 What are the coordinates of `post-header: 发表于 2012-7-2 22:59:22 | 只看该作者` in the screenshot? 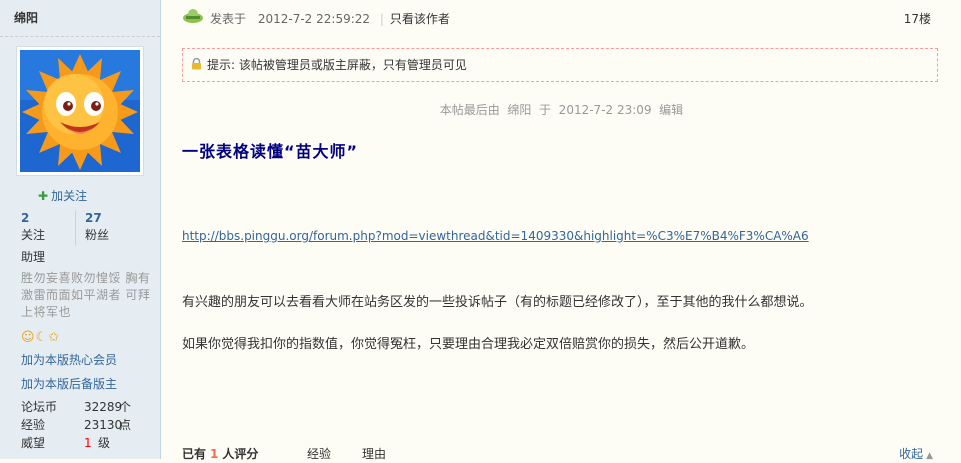 It's located at (316, 19).